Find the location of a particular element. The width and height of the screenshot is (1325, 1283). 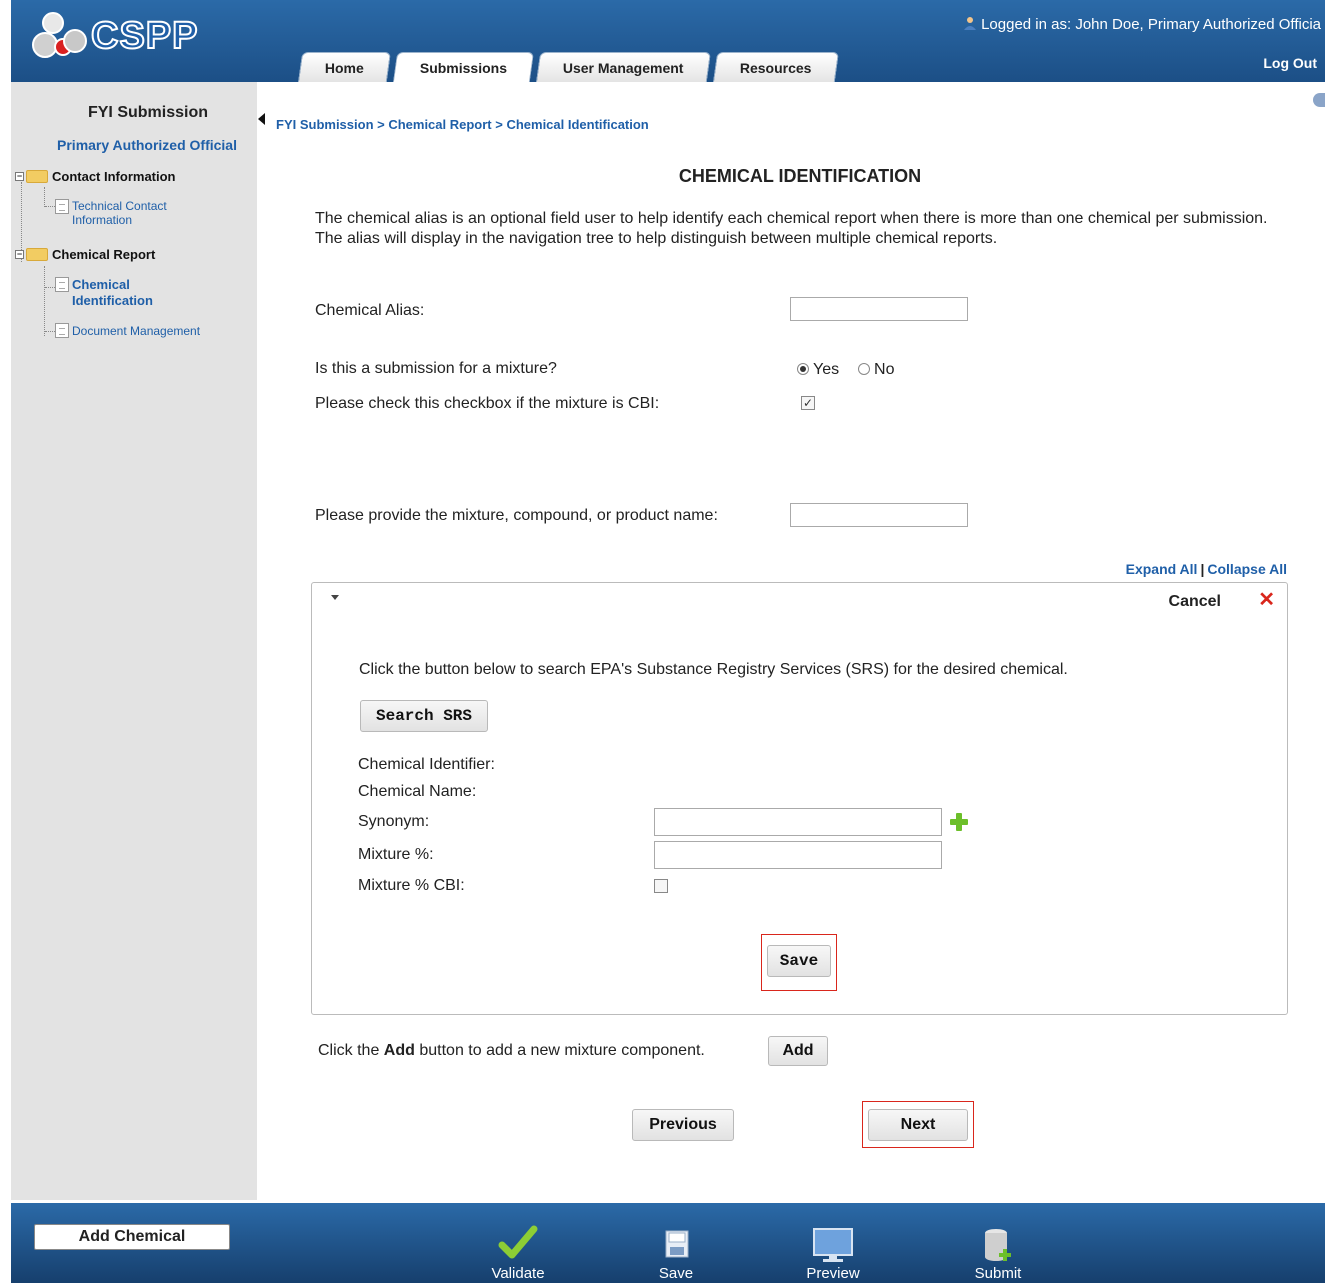

preview-action: Preview is located at coordinates (833, 1252).